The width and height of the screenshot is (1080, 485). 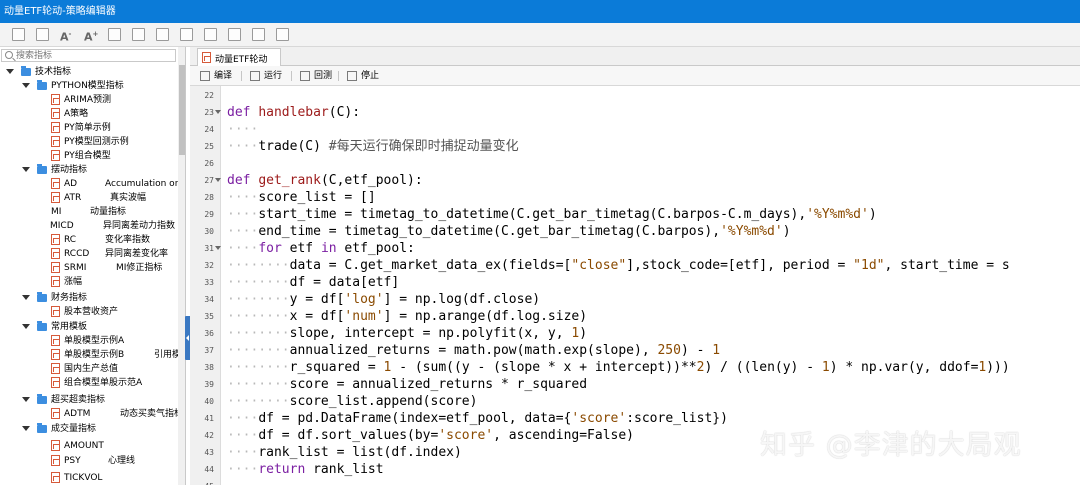 What do you see at coordinates (90, 114) in the screenshot?
I see `tree-item: A策略` at bounding box center [90, 114].